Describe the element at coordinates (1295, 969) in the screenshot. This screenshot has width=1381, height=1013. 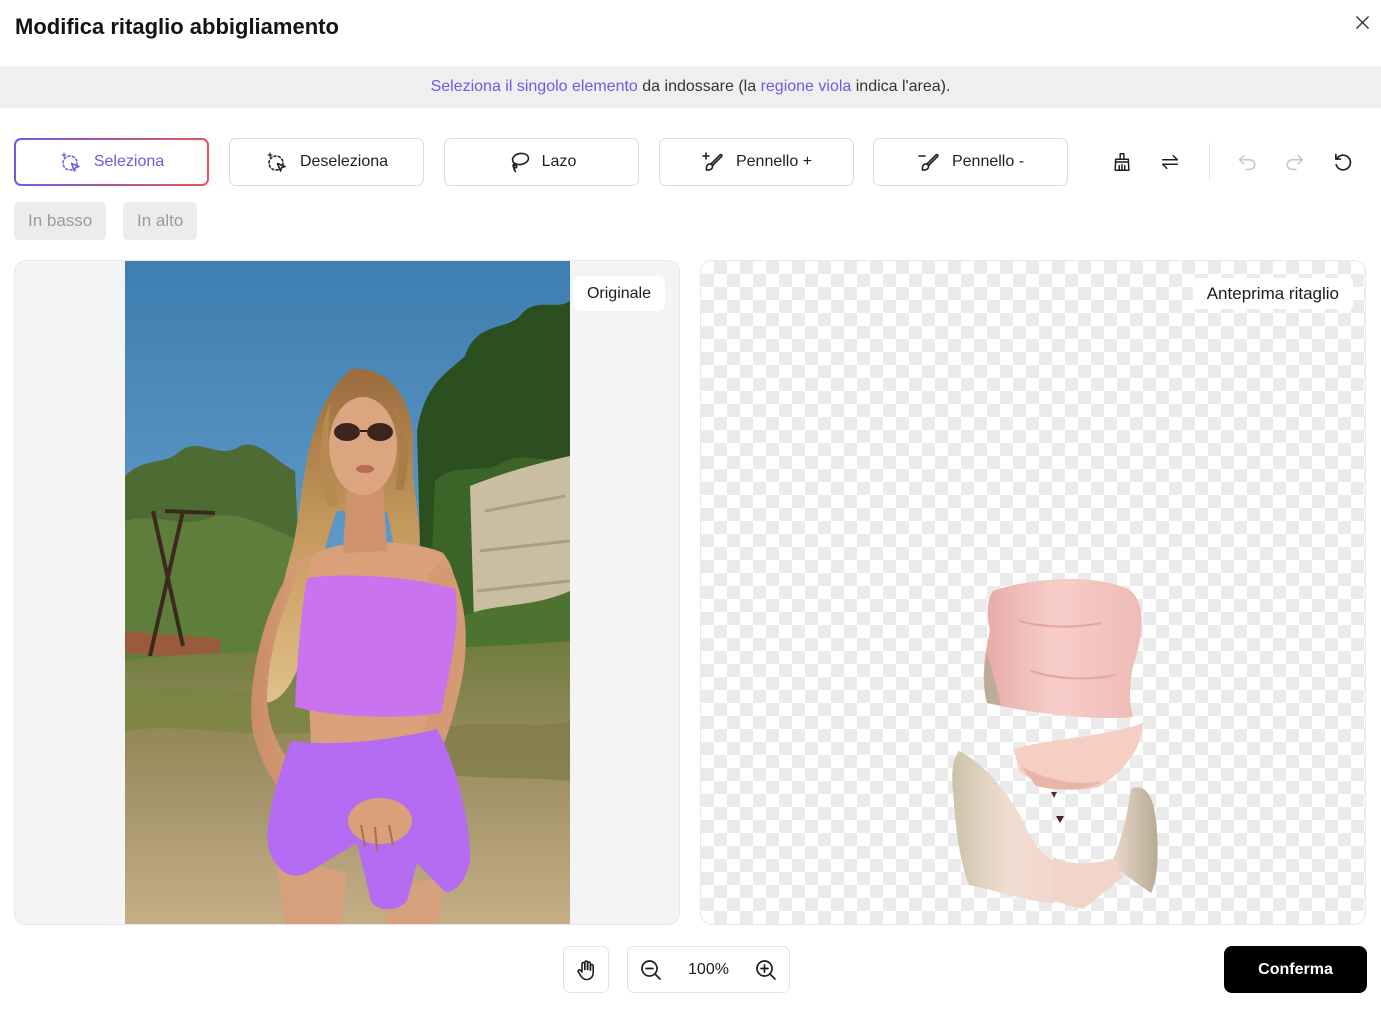
I see `confirm-button: Conferma` at that location.